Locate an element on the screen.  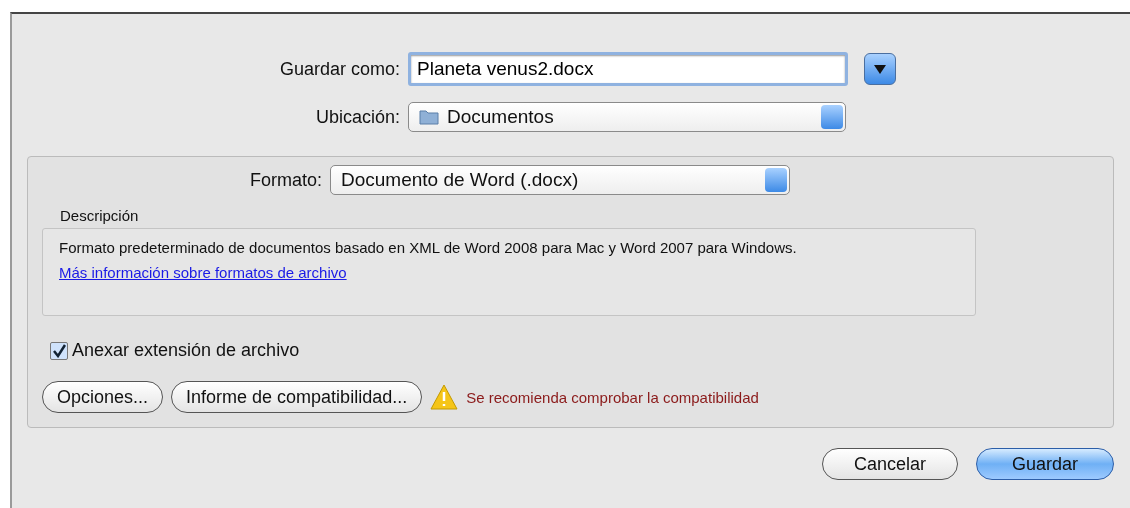
expand-button is located at coordinates (880, 69).